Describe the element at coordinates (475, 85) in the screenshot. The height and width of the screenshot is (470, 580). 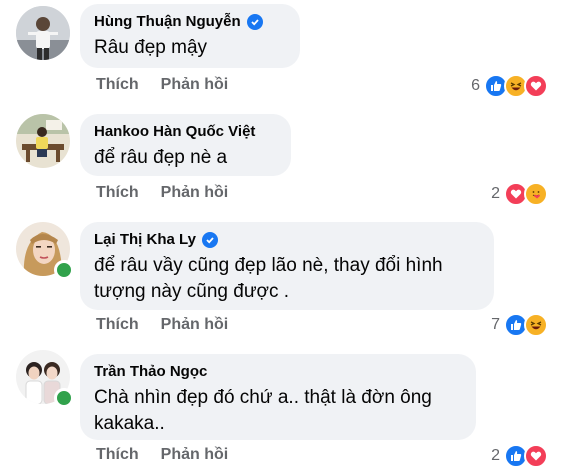
I see `reaction-count: 6` at that location.